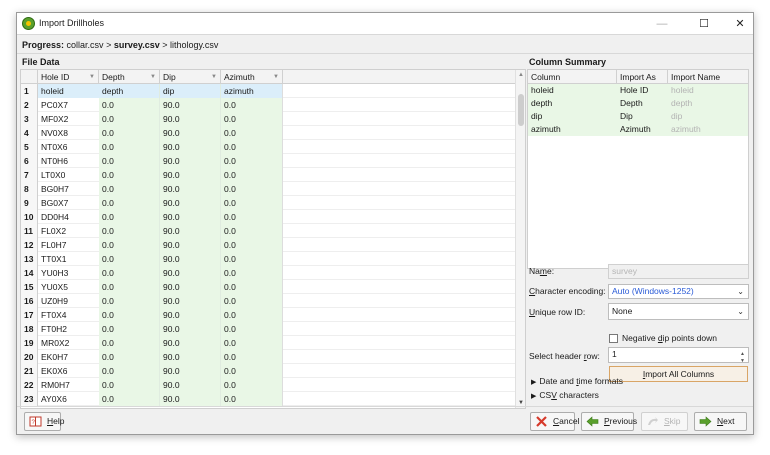 This screenshot has width=770, height=455. Describe the element at coordinates (68, 175) in the screenshot. I see `cell-hole-id: LT0X0` at that location.